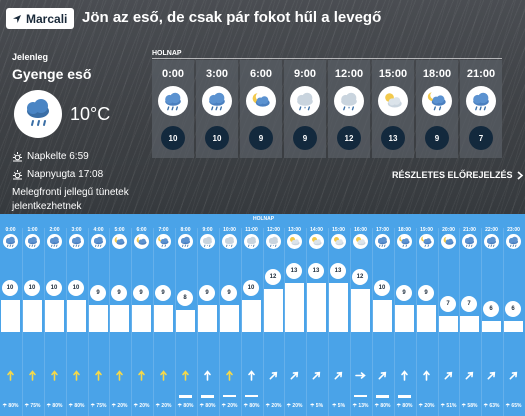  What do you see at coordinates (437, 74) in the screenshot?
I see `forecast-time: 18:00` at bounding box center [437, 74].